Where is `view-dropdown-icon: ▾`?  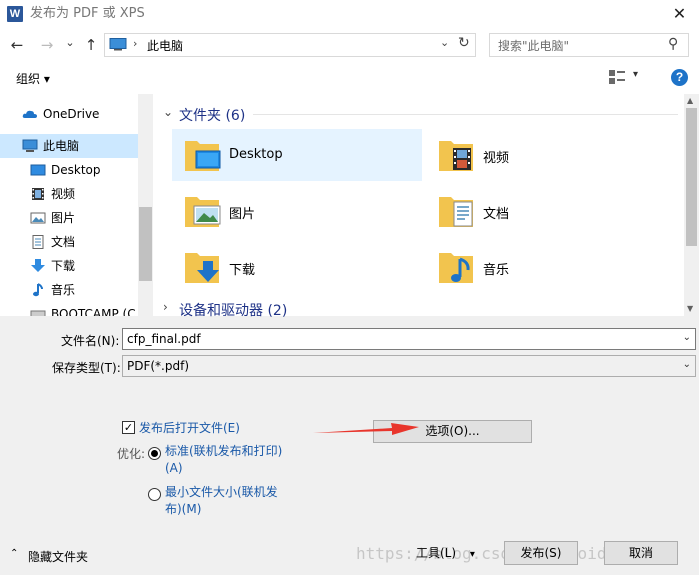
view-dropdown-icon: ▾ is located at coordinates (635, 74).